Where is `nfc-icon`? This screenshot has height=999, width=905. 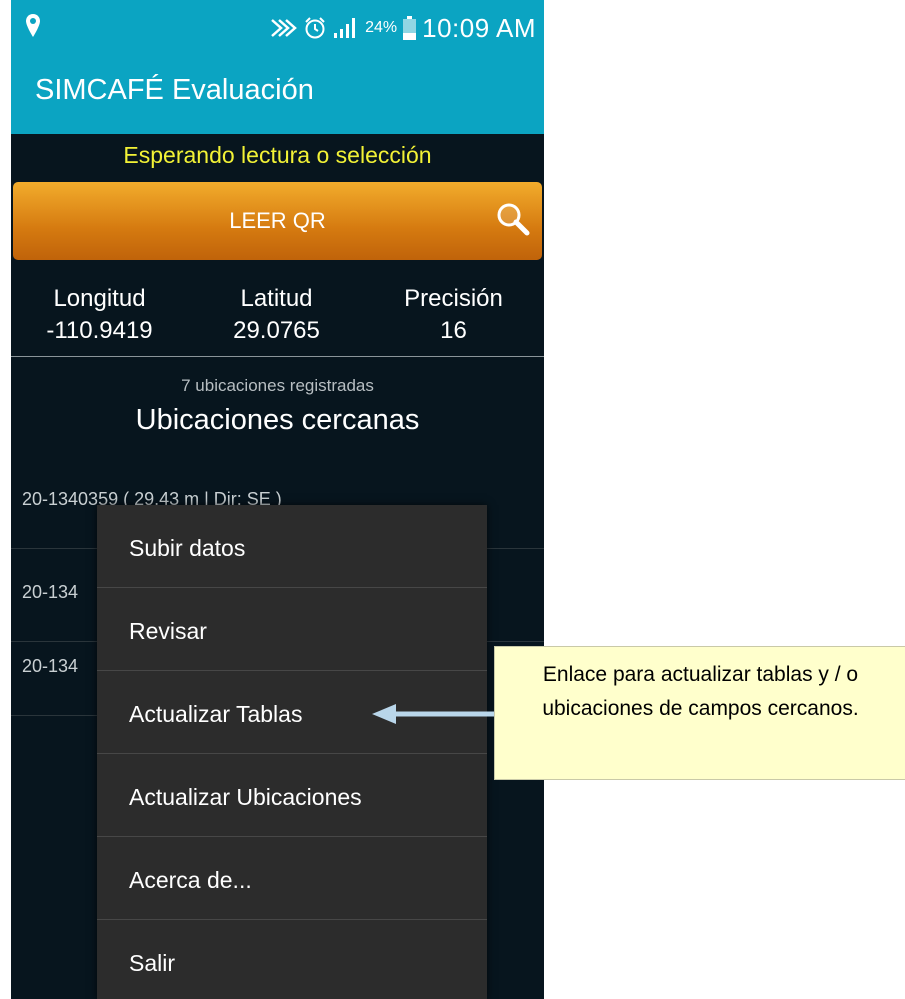 nfc-icon is located at coordinates (284, 28).